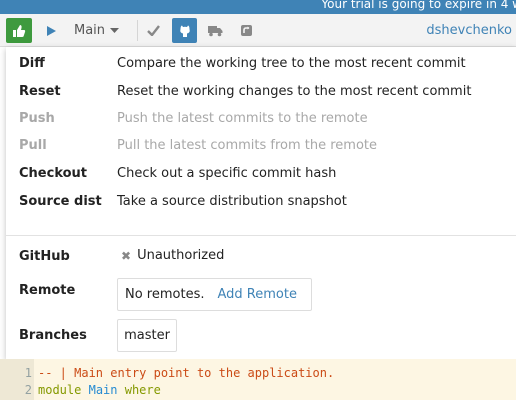 The image size is (516, 400). I want to click on run-button, so click(51, 30).